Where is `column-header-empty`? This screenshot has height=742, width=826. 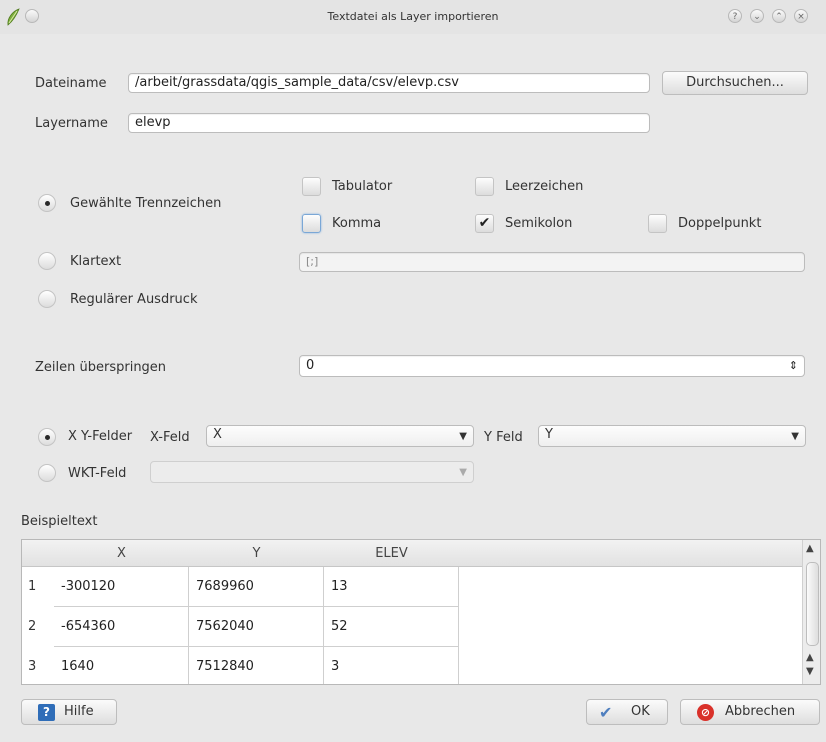 column-header-empty is located at coordinates (630, 553).